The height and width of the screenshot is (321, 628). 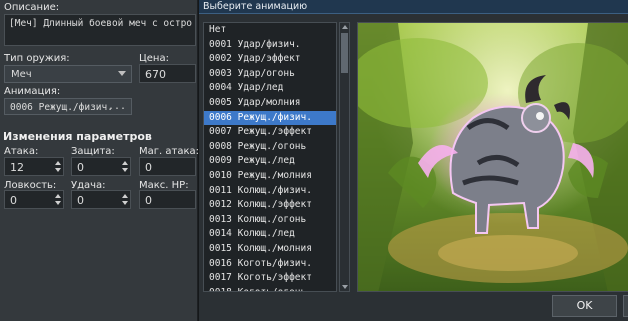 What do you see at coordinates (167, 73) in the screenshot?
I see `price-spinbox: 670` at bounding box center [167, 73].